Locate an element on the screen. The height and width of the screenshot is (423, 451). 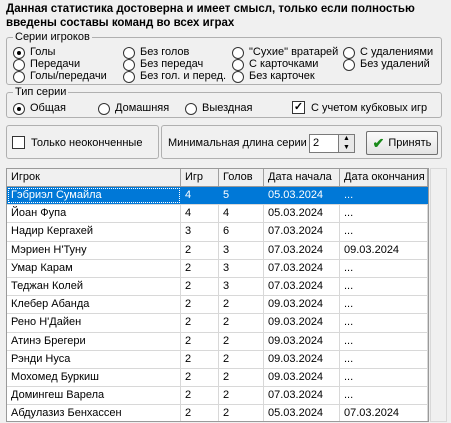
radio-home: Домашняя is located at coordinates (133, 108).